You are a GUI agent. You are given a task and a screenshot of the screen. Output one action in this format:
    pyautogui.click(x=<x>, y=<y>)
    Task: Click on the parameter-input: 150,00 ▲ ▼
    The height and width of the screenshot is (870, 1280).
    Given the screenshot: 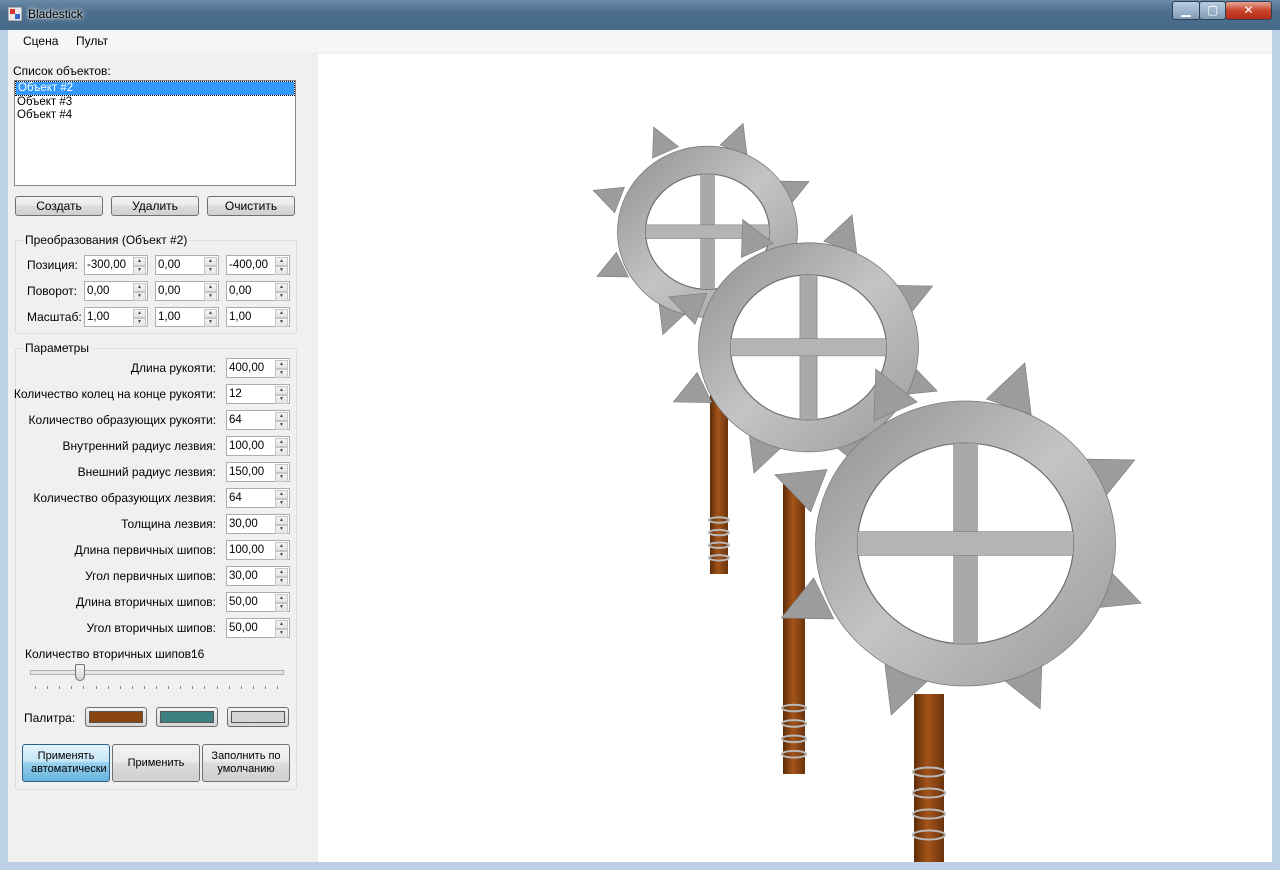 What is the action you would take?
    pyautogui.click(x=258, y=472)
    